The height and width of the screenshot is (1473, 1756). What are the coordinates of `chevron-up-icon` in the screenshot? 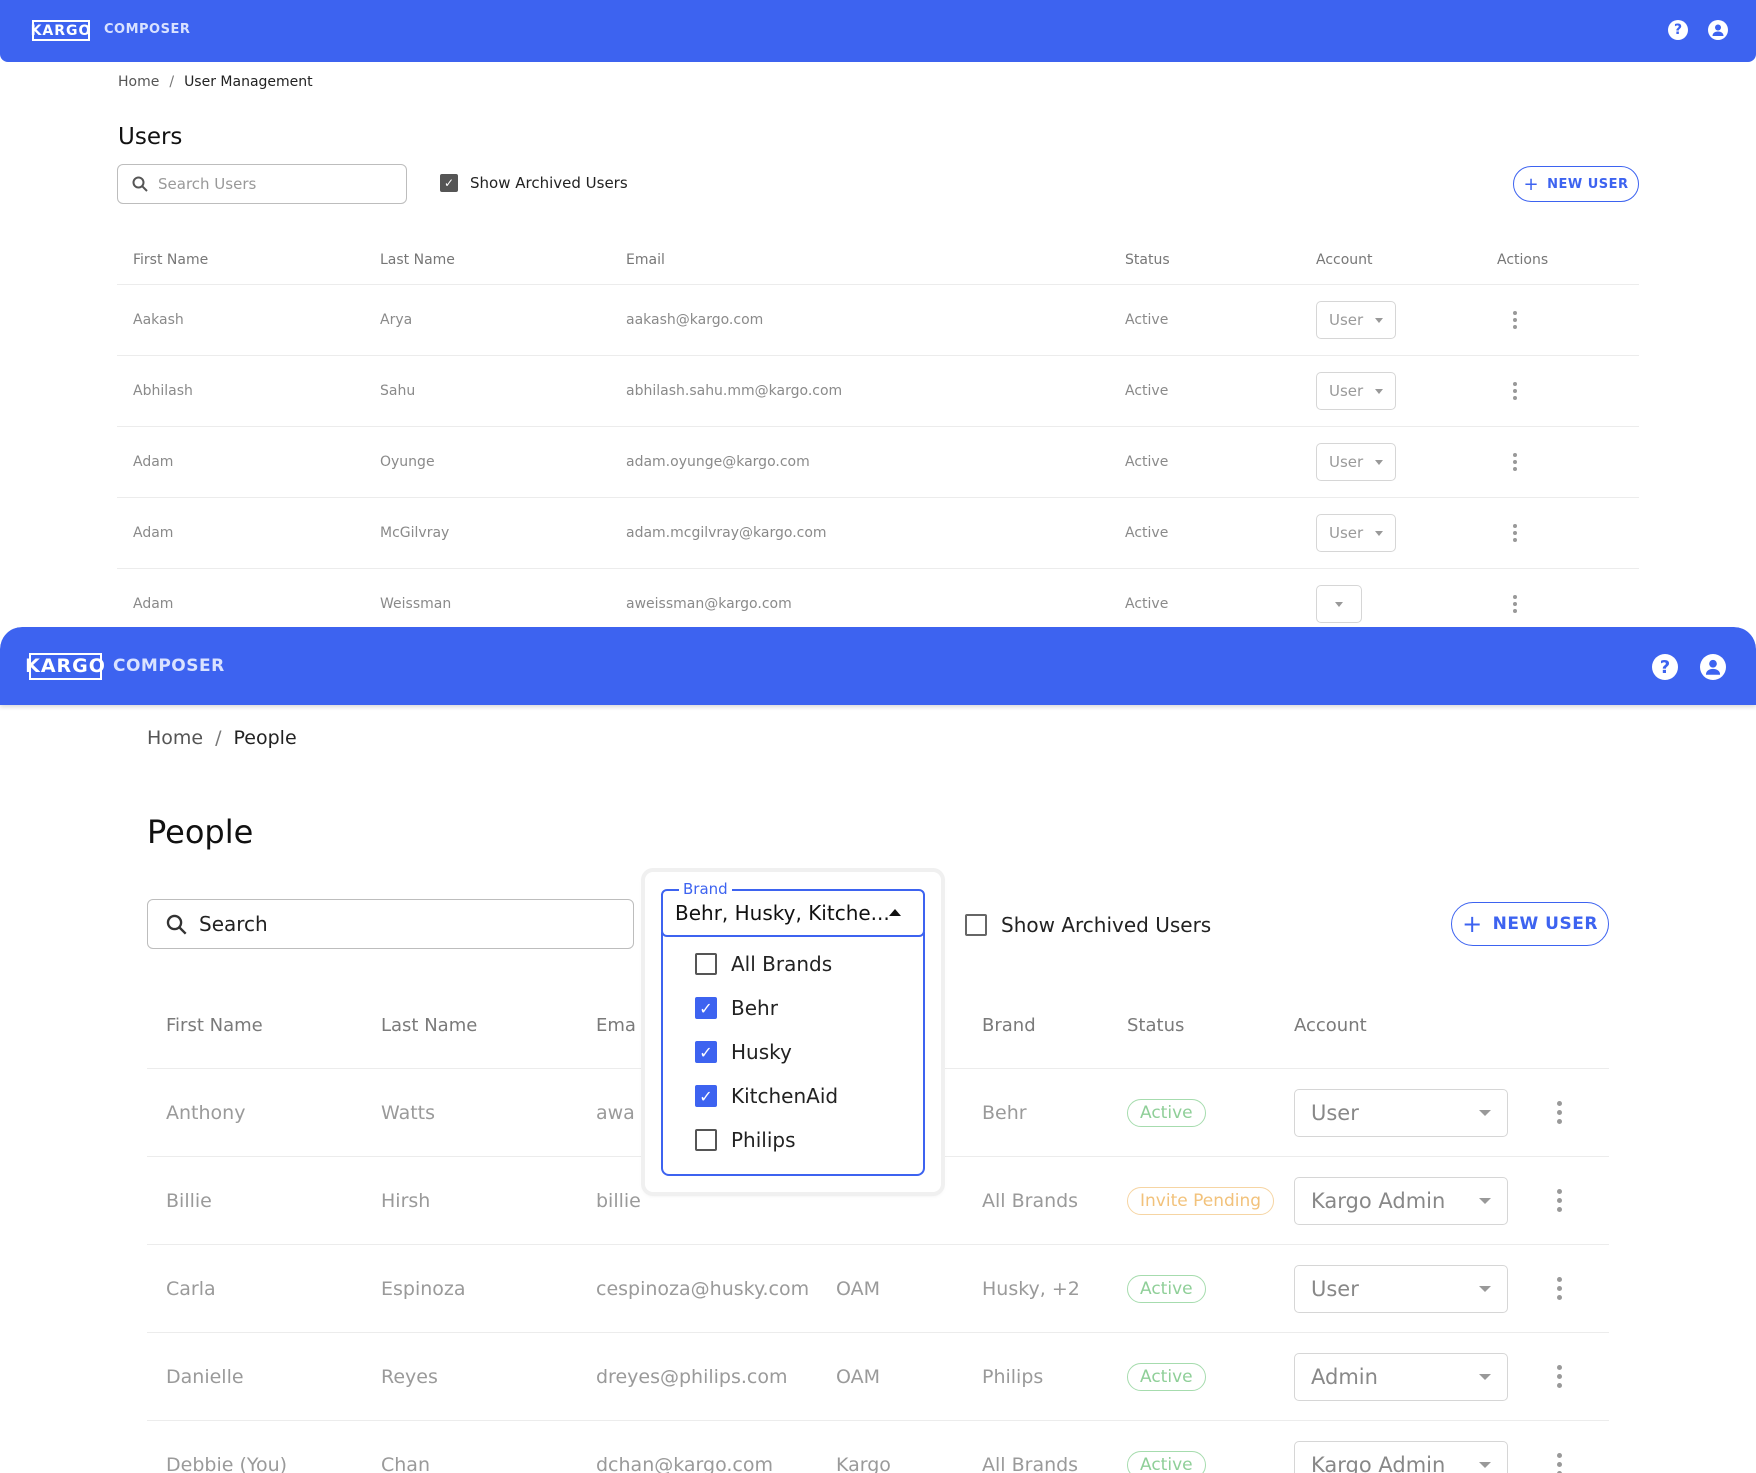 It's located at (895, 912).